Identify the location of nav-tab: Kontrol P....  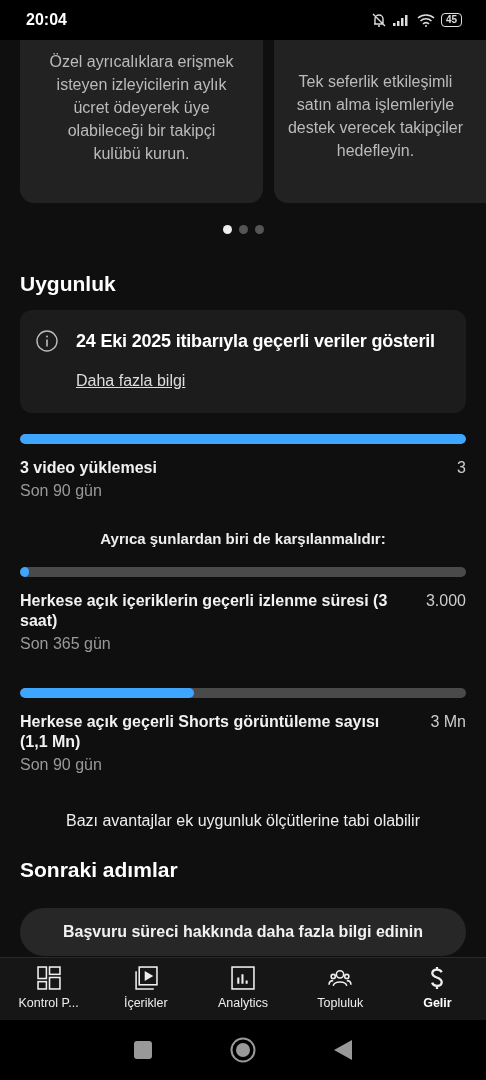
(49, 989).